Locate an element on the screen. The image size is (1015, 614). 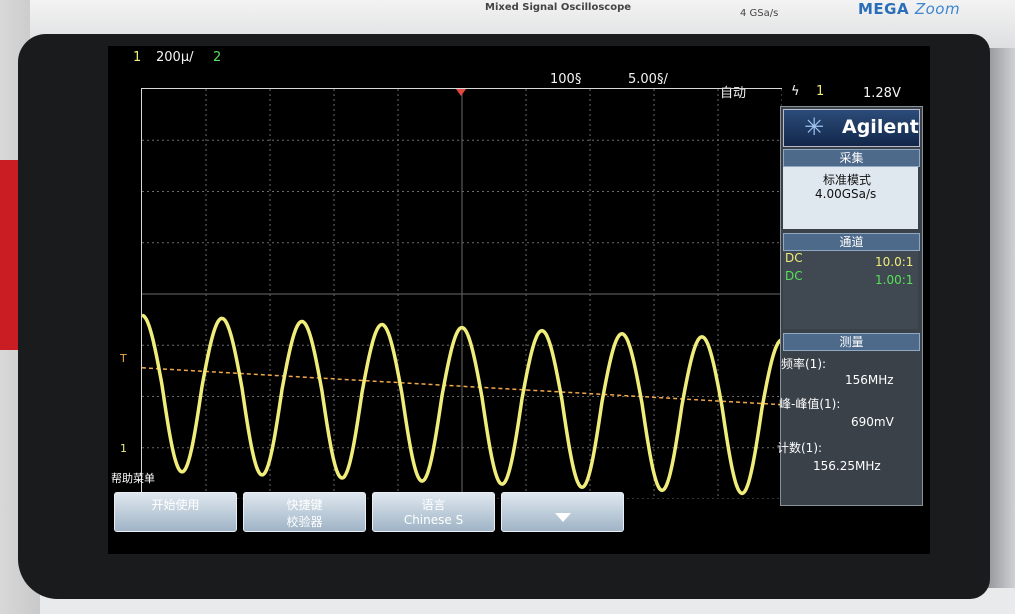
trigger-level-marker: T is located at coordinates (123, 358).